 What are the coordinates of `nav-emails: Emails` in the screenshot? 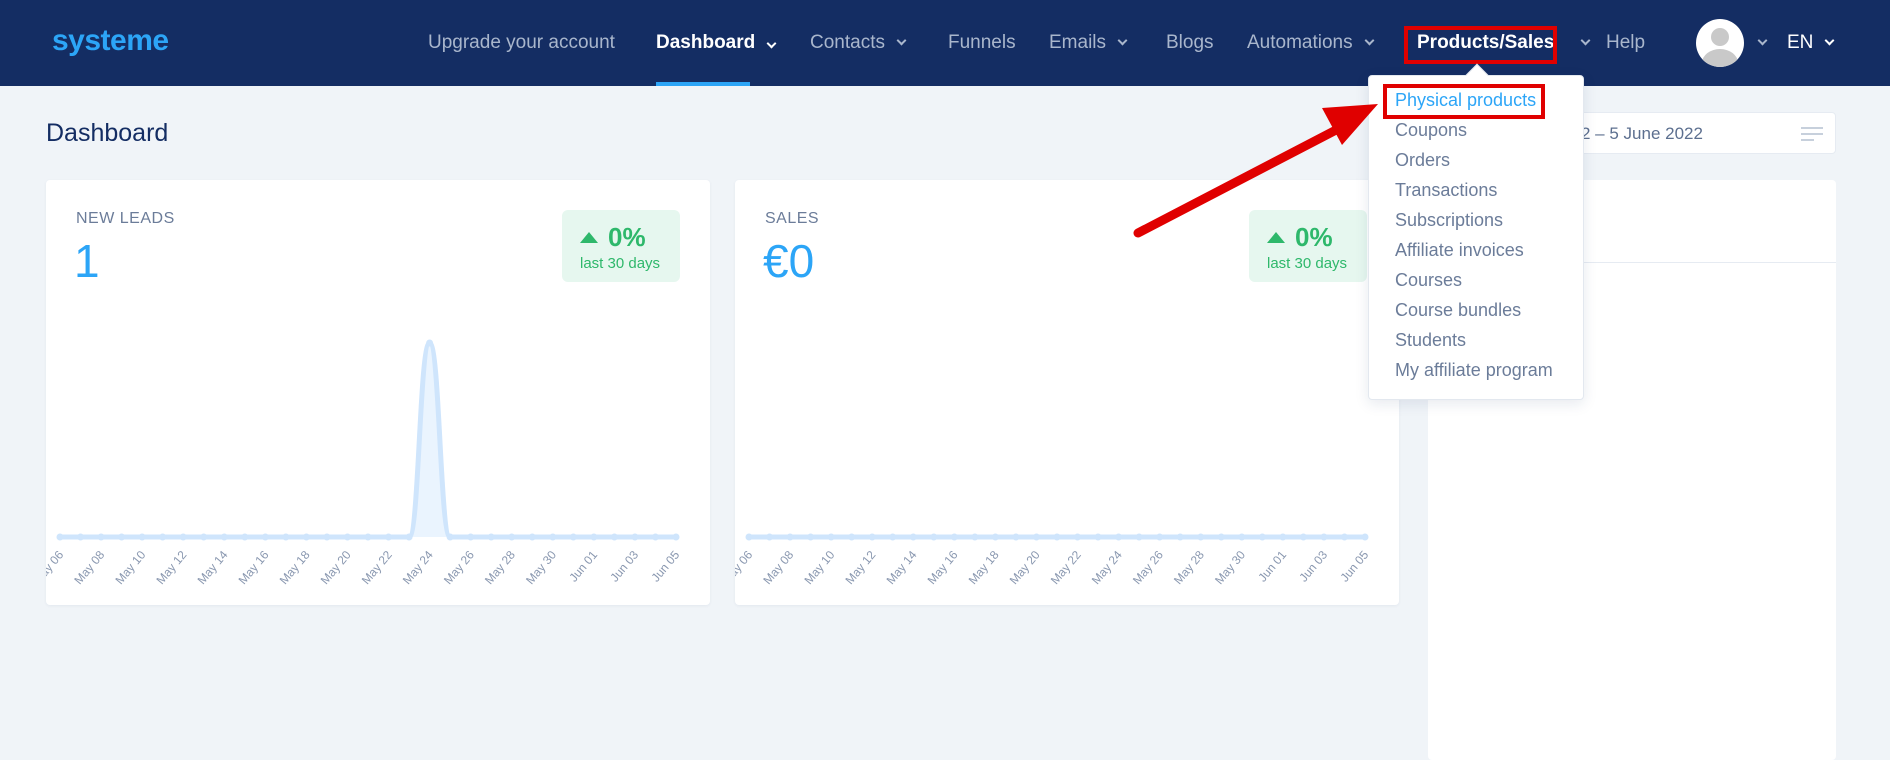 It's located at (1088, 43).